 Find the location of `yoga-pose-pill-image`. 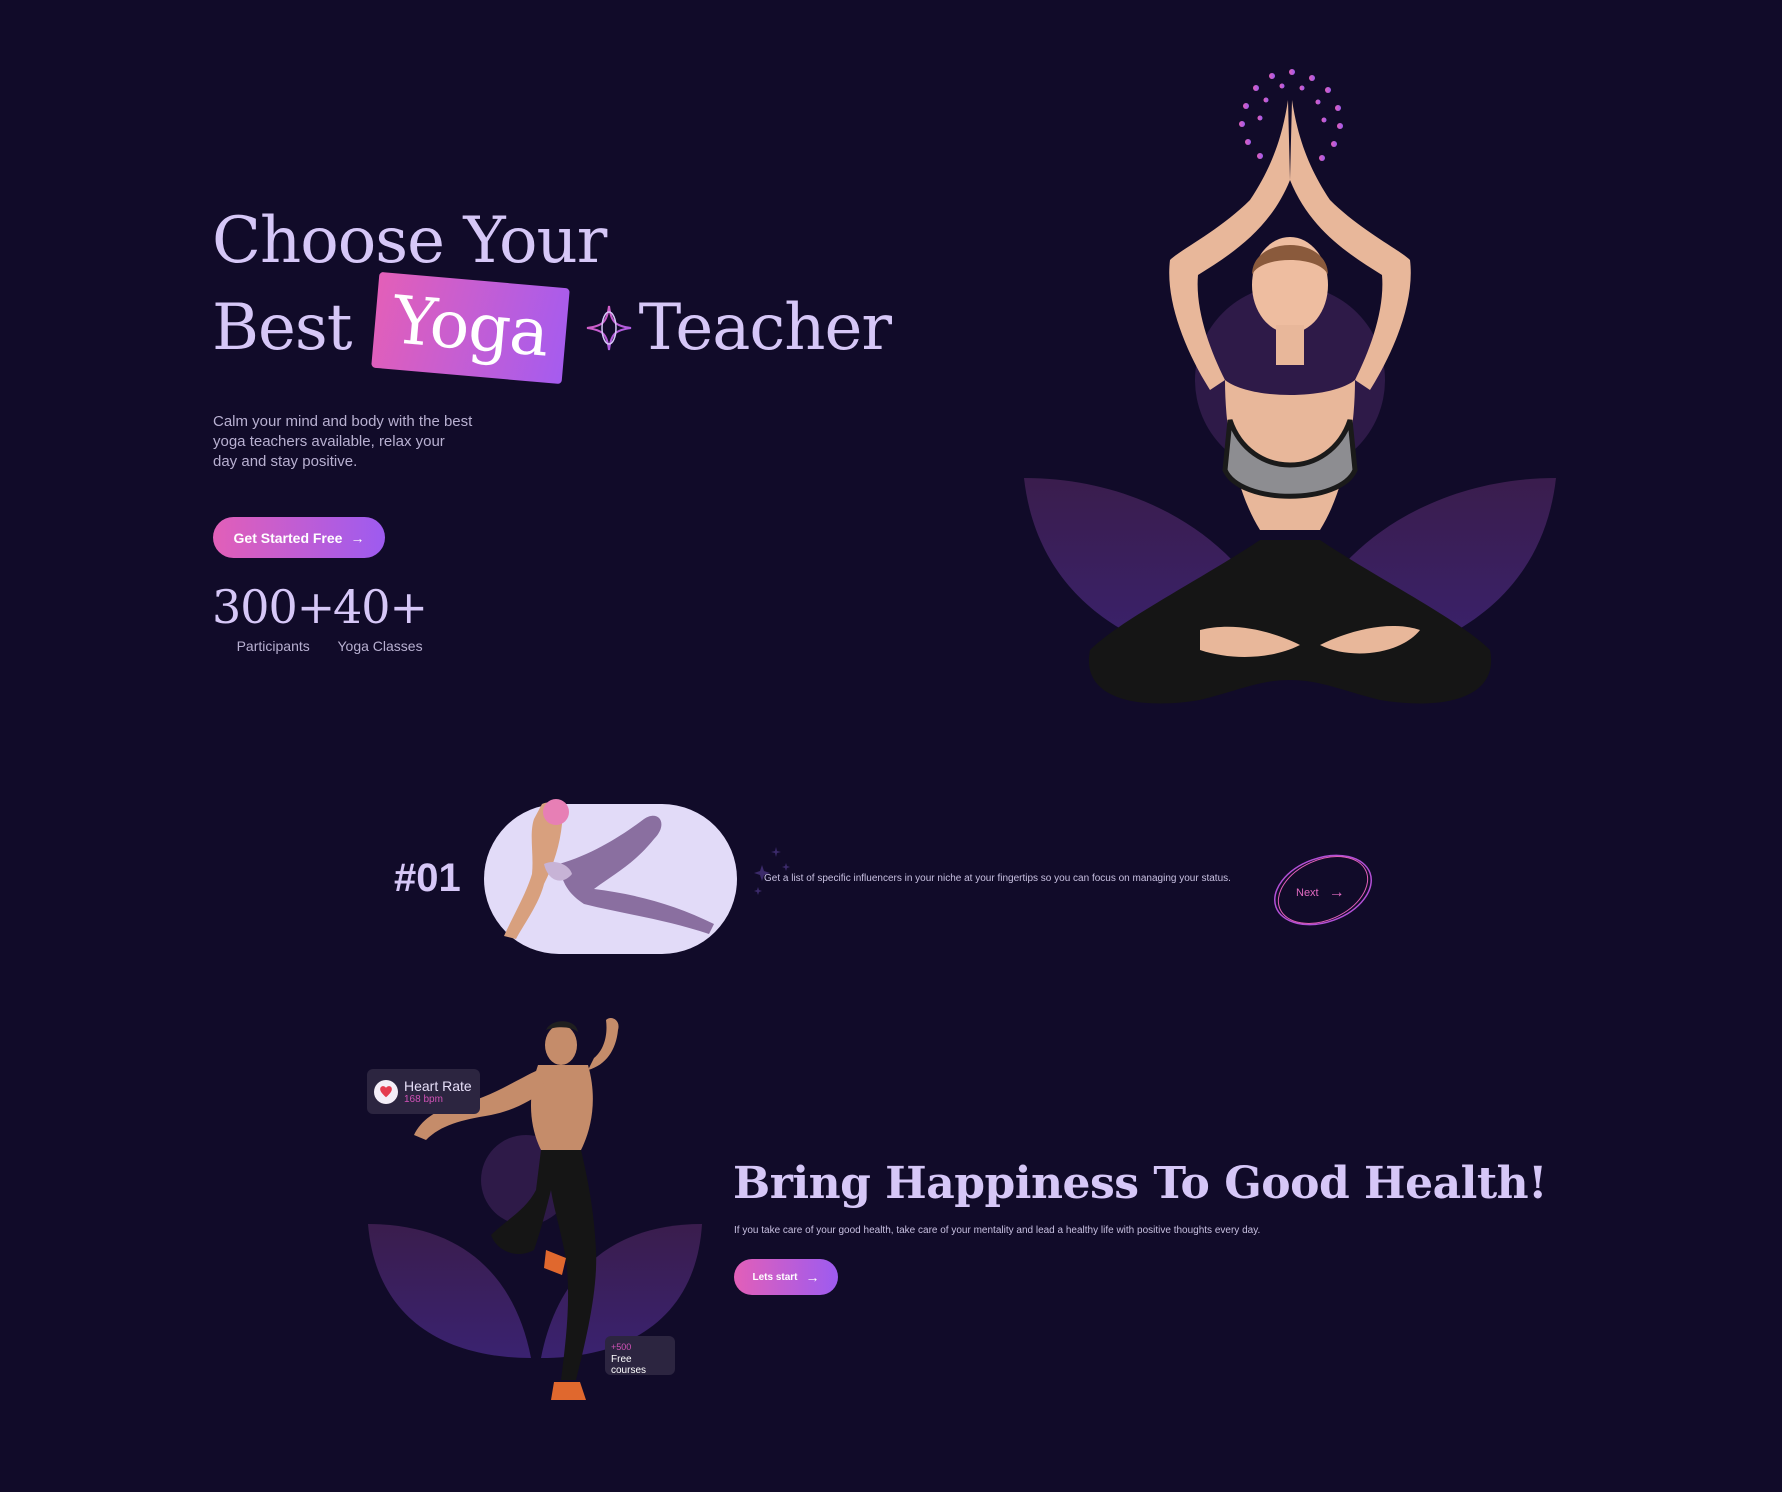

yoga-pose-pill-image is located at coordinates (610, 876).